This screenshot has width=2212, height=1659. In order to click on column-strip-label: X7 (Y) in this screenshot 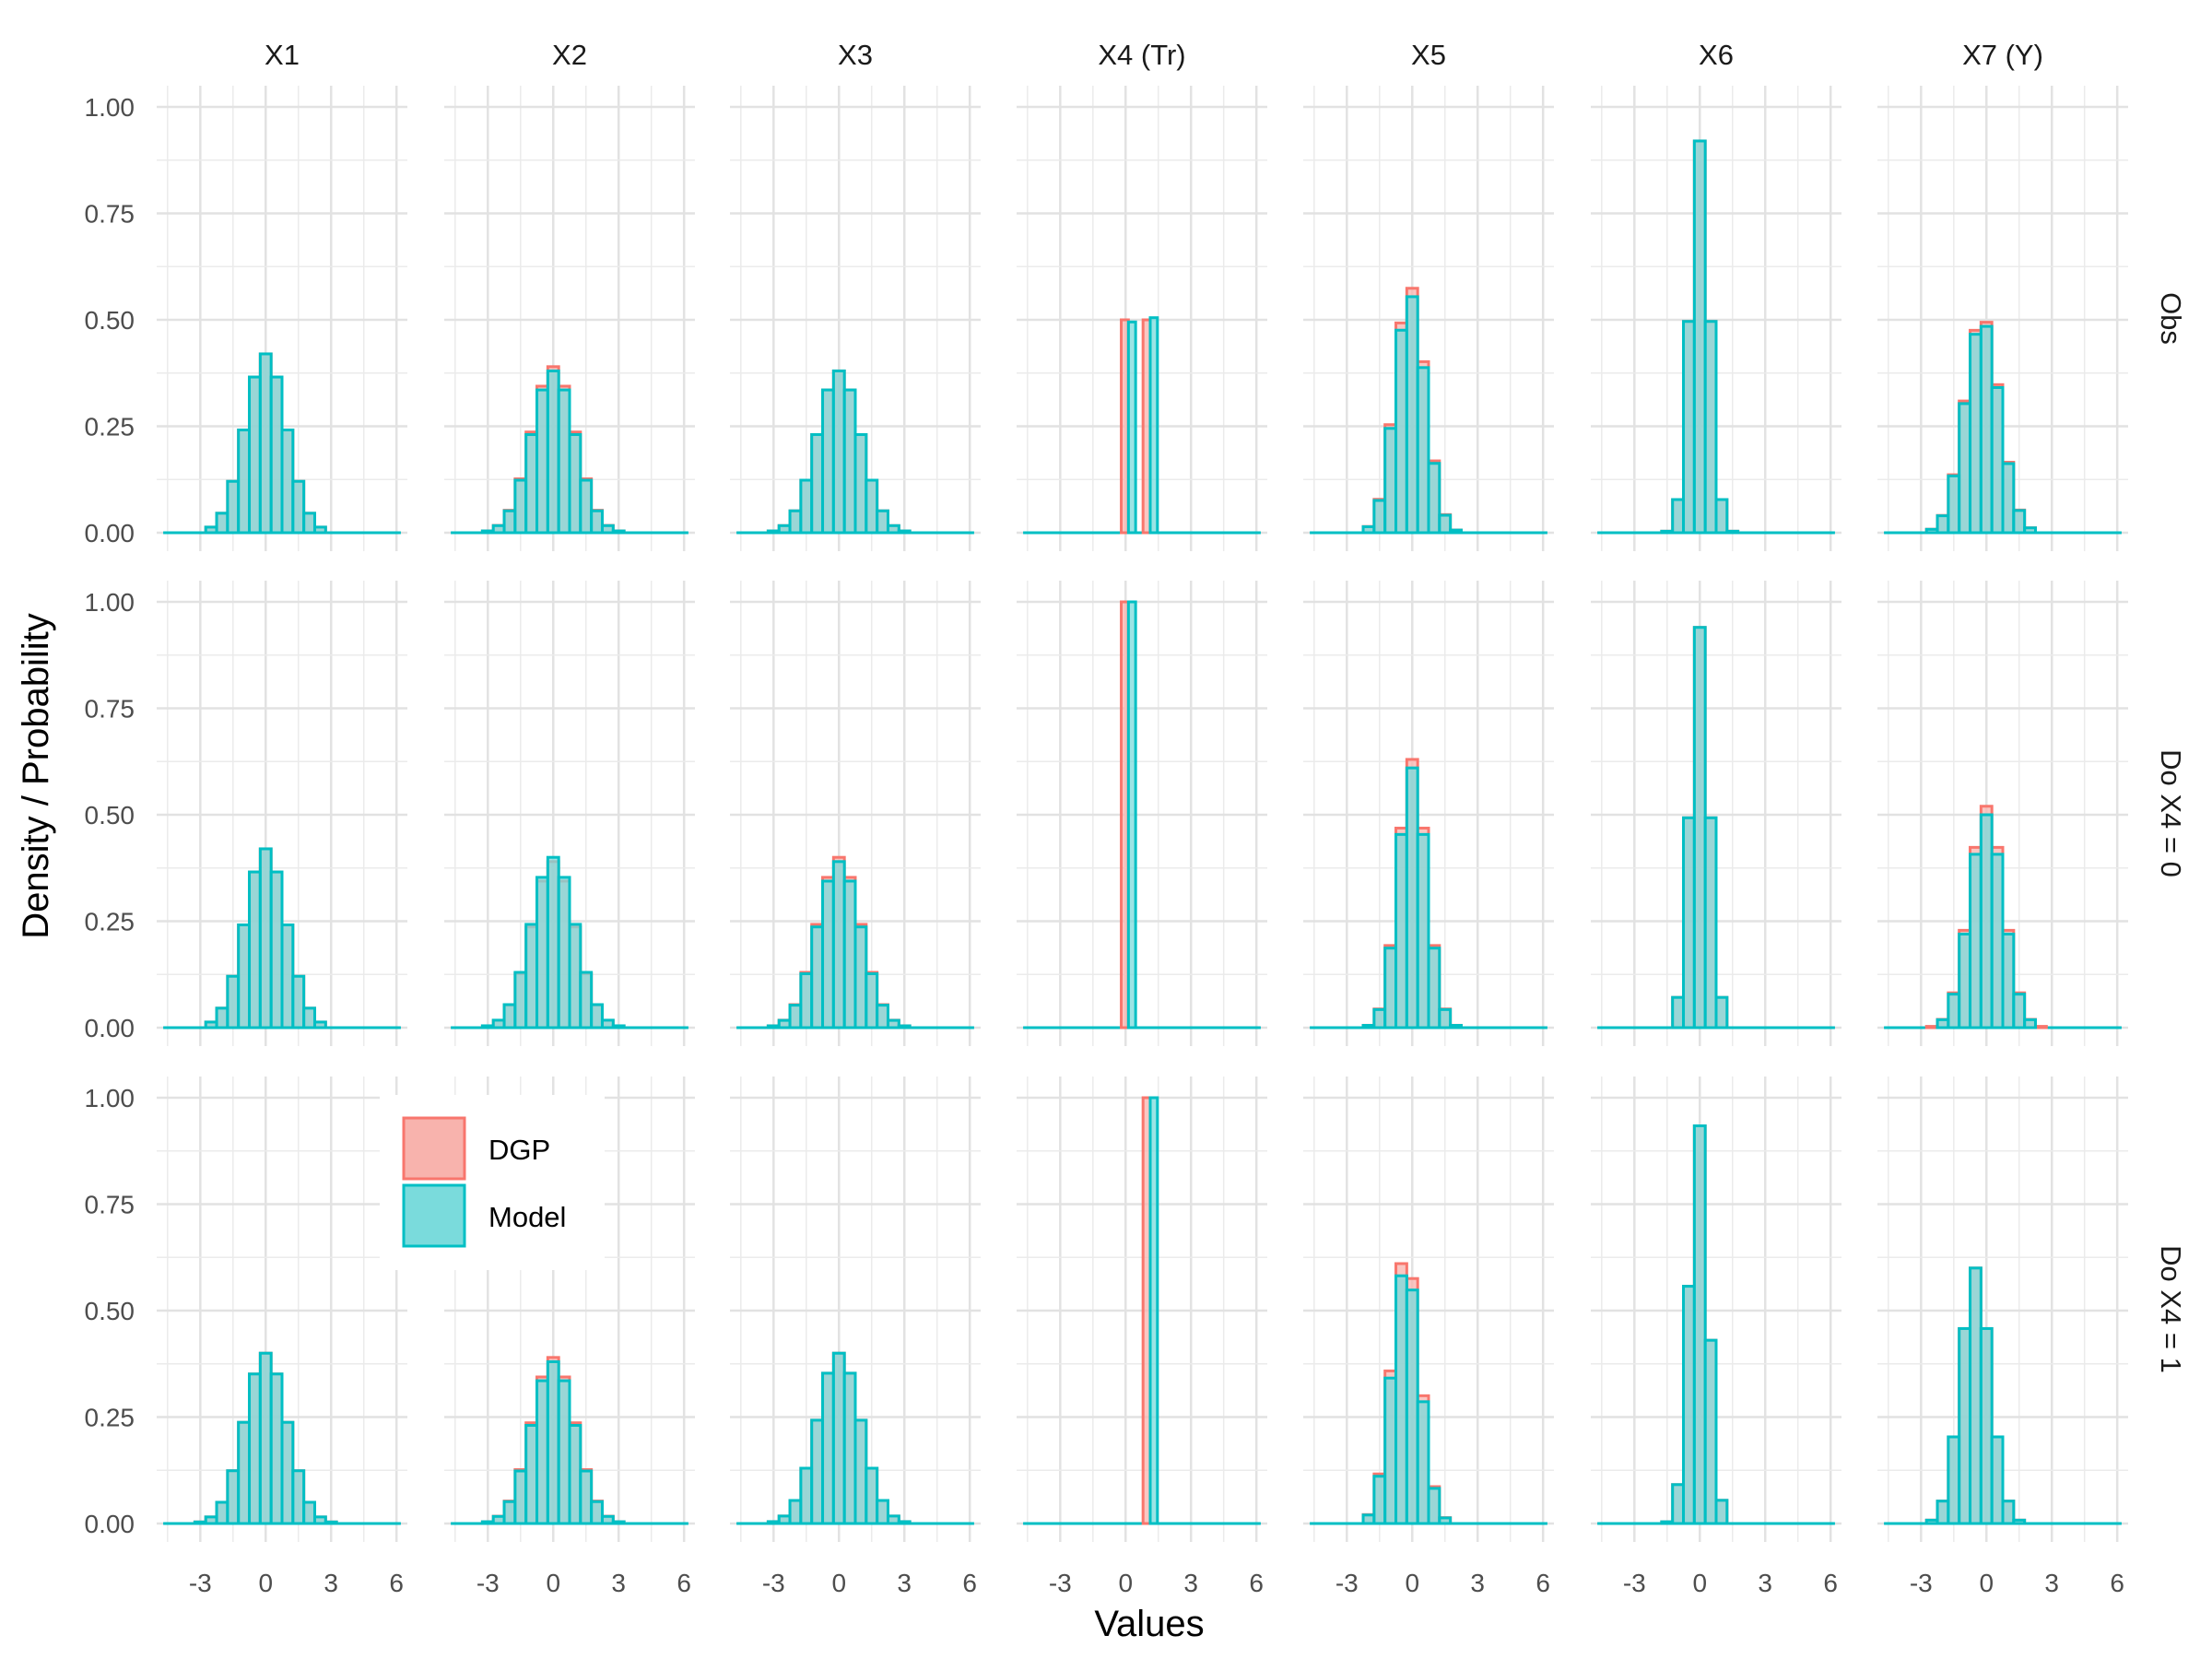, I will do `click(2002, 55)`.